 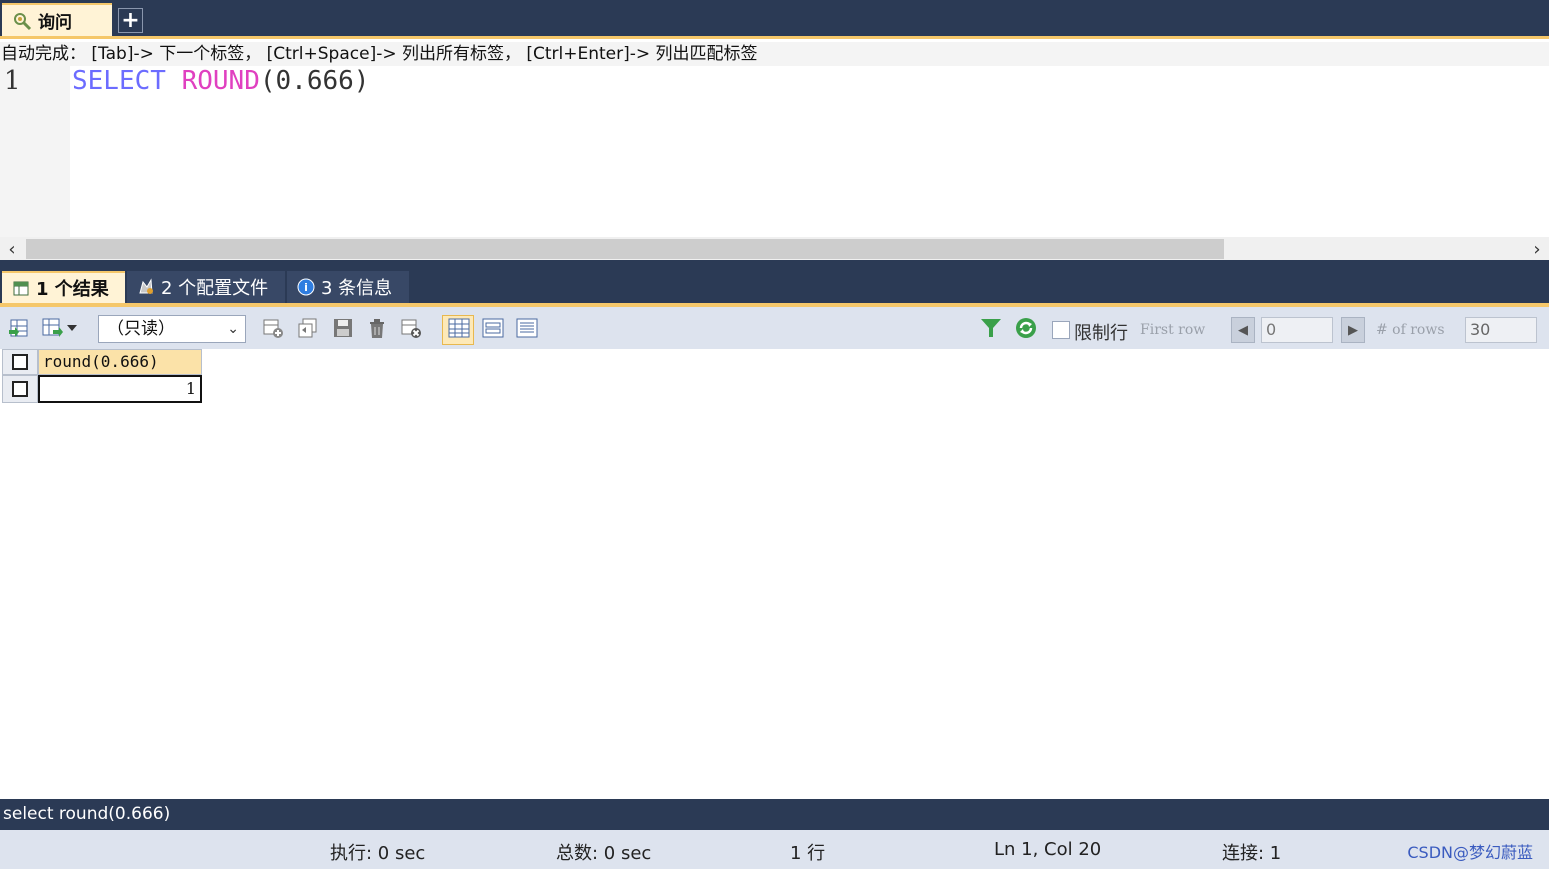 I want to click on delete-icon, so click(x=377, y=328).